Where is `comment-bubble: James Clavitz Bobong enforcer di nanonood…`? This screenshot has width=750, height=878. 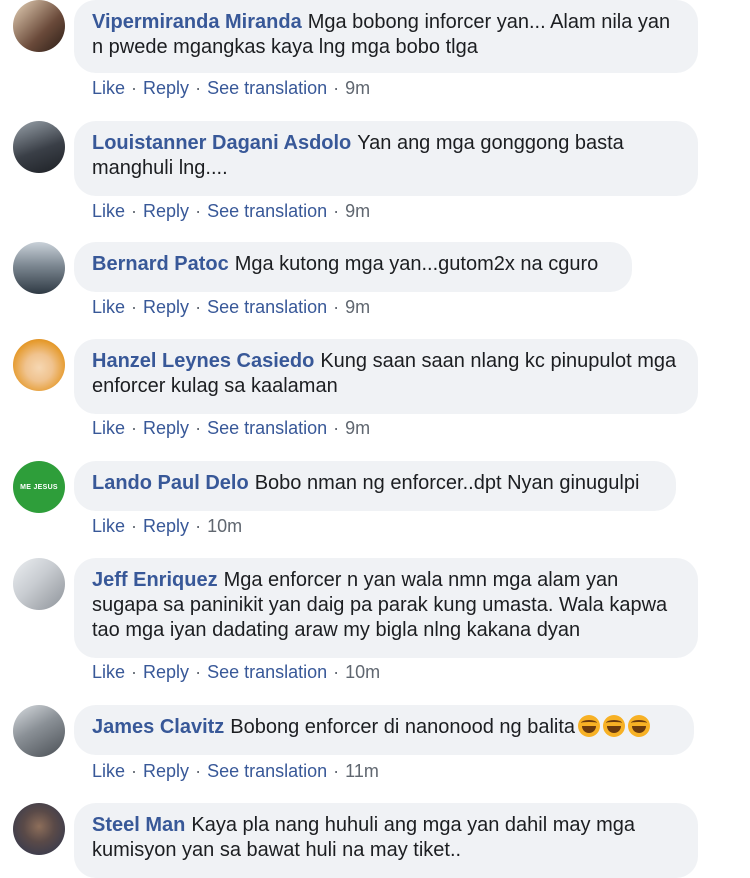
comment-bubble: James Clavitz Bobong enforcer di nanonood… is located at coordinates (384, 730).